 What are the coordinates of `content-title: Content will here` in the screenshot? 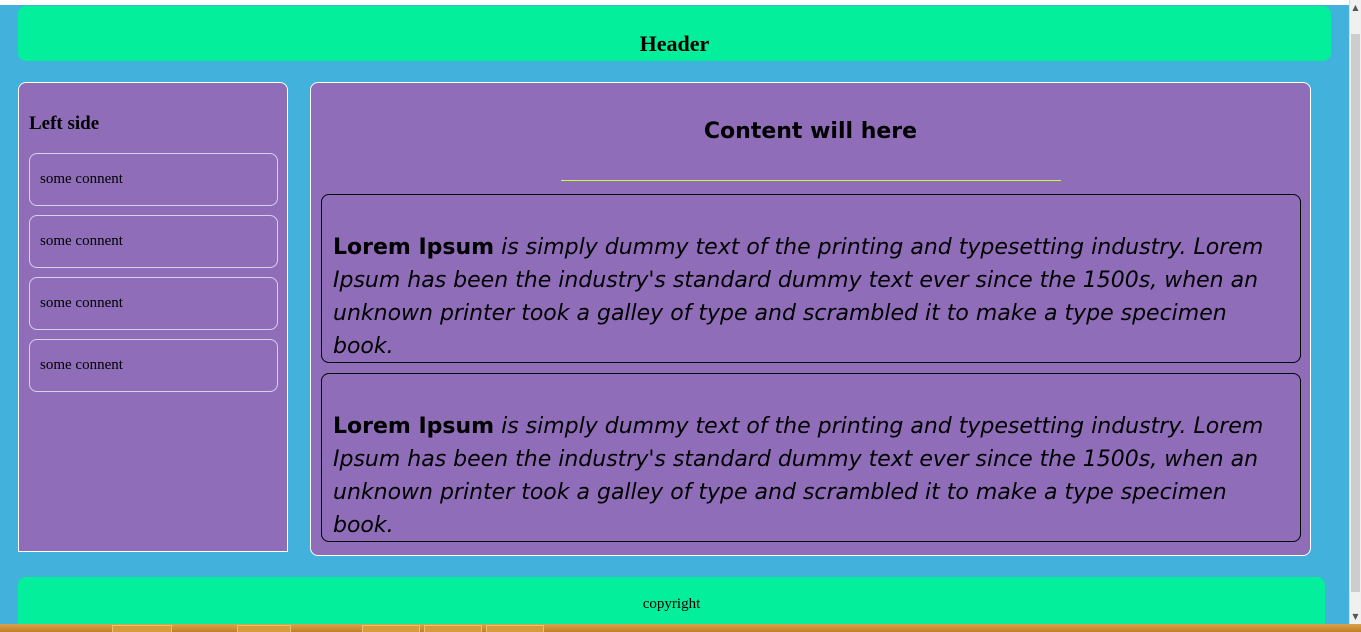 It's located at (810, 131).